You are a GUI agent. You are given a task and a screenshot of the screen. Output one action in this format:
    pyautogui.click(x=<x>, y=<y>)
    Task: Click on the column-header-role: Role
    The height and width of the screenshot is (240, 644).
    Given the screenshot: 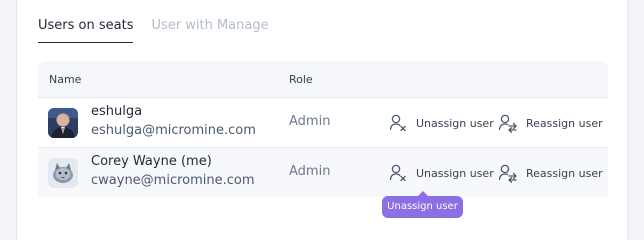 What is the action you would take?
    pyautogui.click(x=301, y=79)
    